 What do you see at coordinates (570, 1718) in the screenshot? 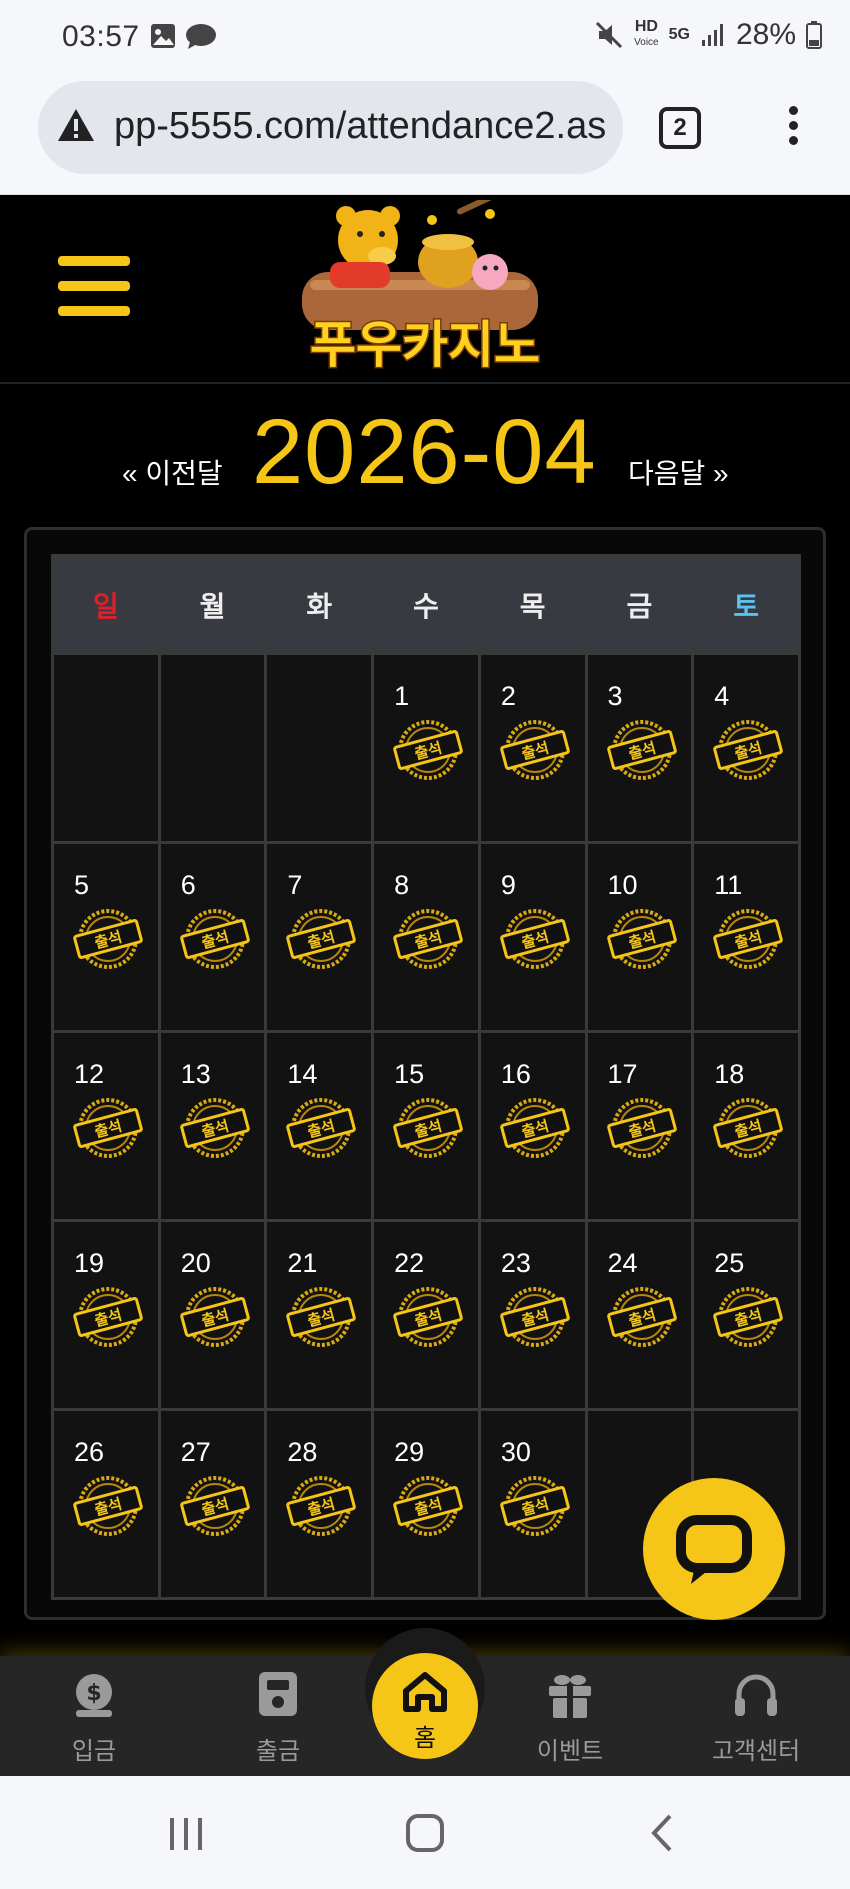
I see `nav-event: 이벤트` at bounding box center [570, 1718].